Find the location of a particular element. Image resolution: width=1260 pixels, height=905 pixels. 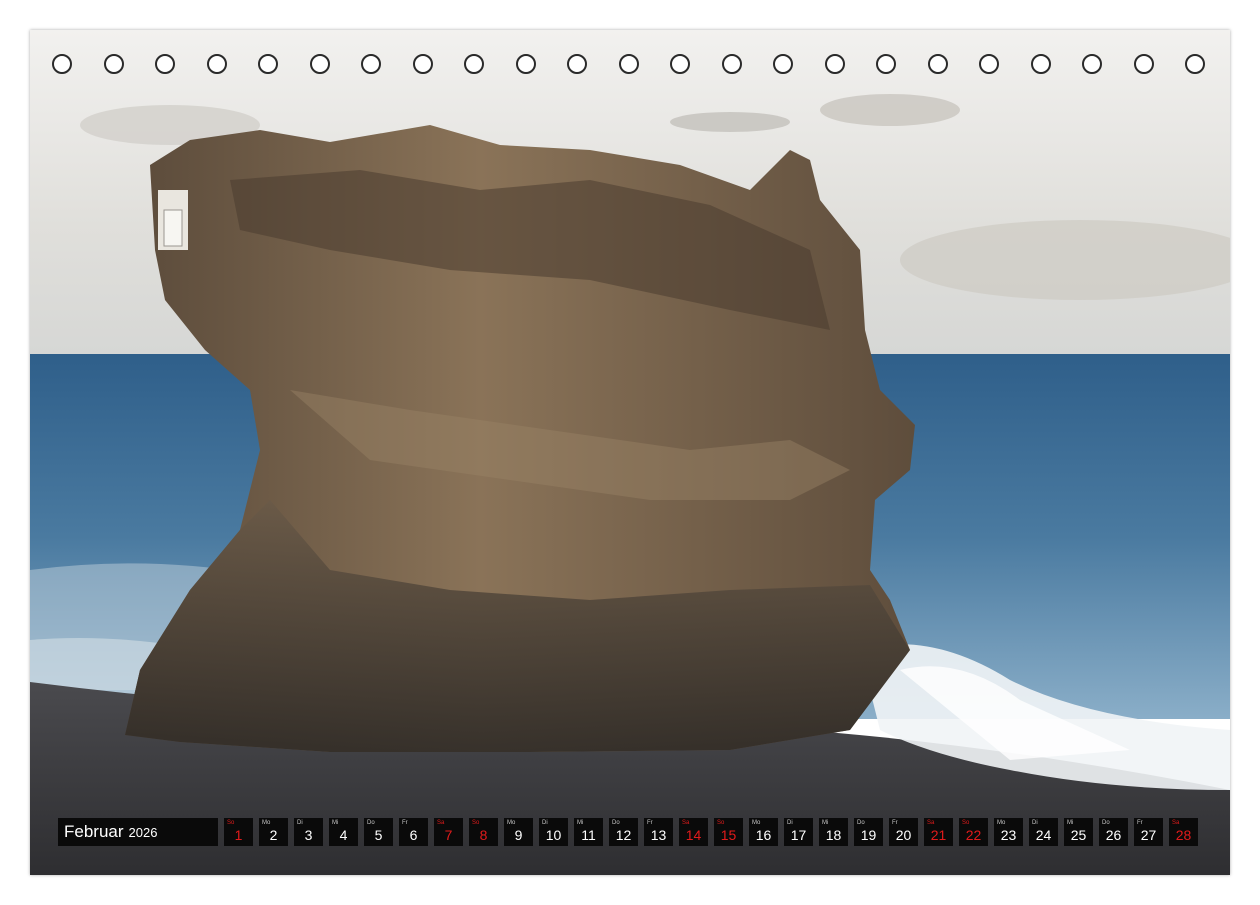

day-number: 20 is located at coordinates (903, 835).